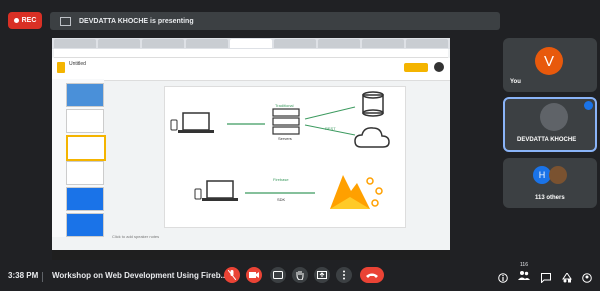  Describe the element at coordinates (515, 82) in the screenshot. I see `participant-name: You` at that location.